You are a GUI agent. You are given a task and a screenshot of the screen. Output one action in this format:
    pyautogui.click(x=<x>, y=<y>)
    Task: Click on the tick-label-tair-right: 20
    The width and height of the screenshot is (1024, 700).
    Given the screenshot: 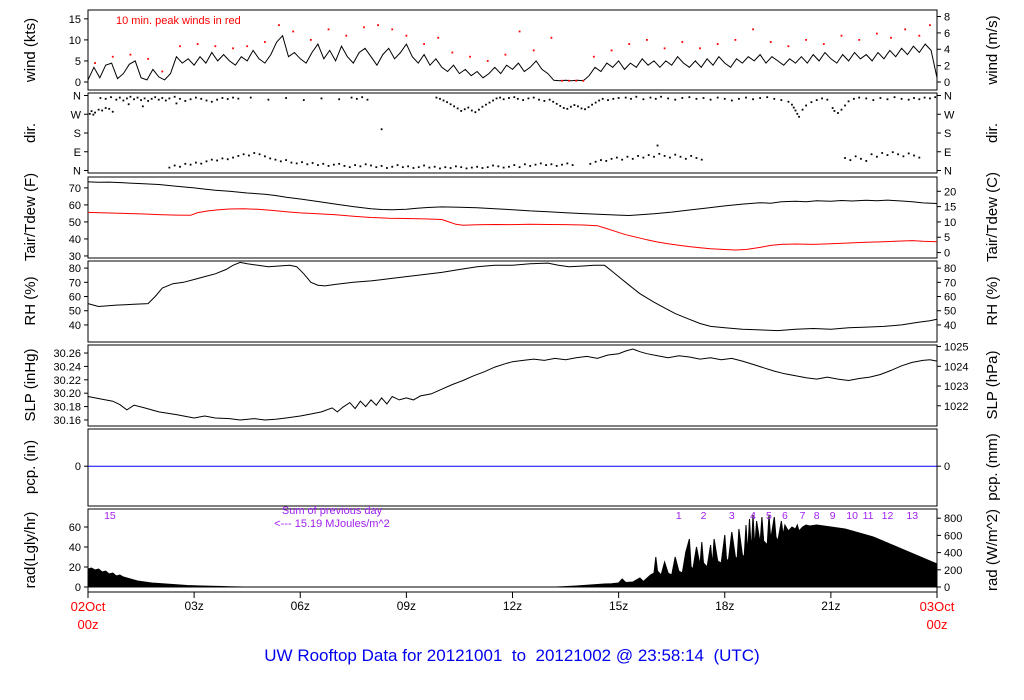 What is the action you would take?
    pyautogui.click(x=950, y=192)
    